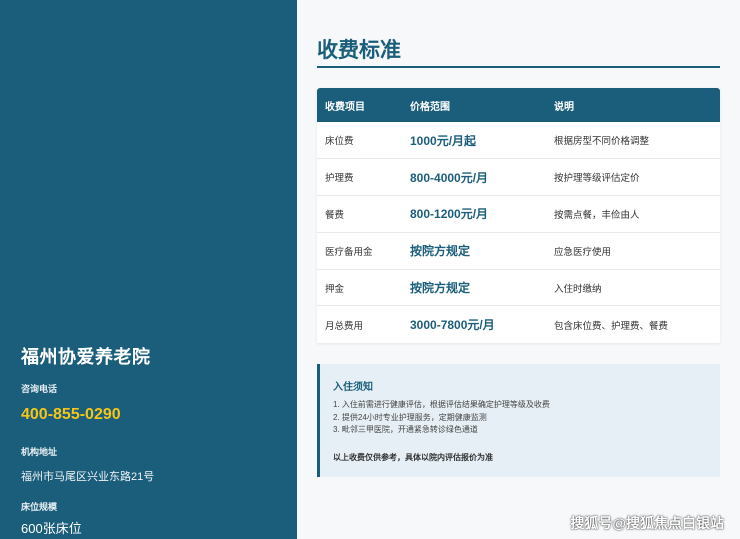 The width and height of the screenshot is (740, 539). Describe the element at coordinates (51, 528) in the screenshot. I see `beds-value: 600张床位` at that location.